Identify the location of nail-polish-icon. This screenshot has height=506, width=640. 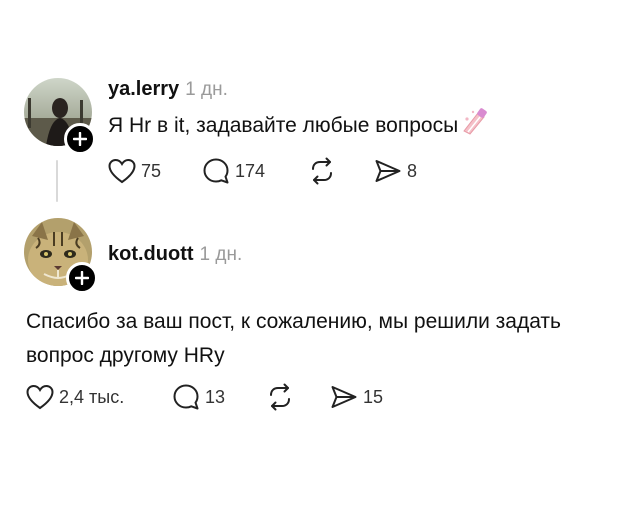
(475, 126).